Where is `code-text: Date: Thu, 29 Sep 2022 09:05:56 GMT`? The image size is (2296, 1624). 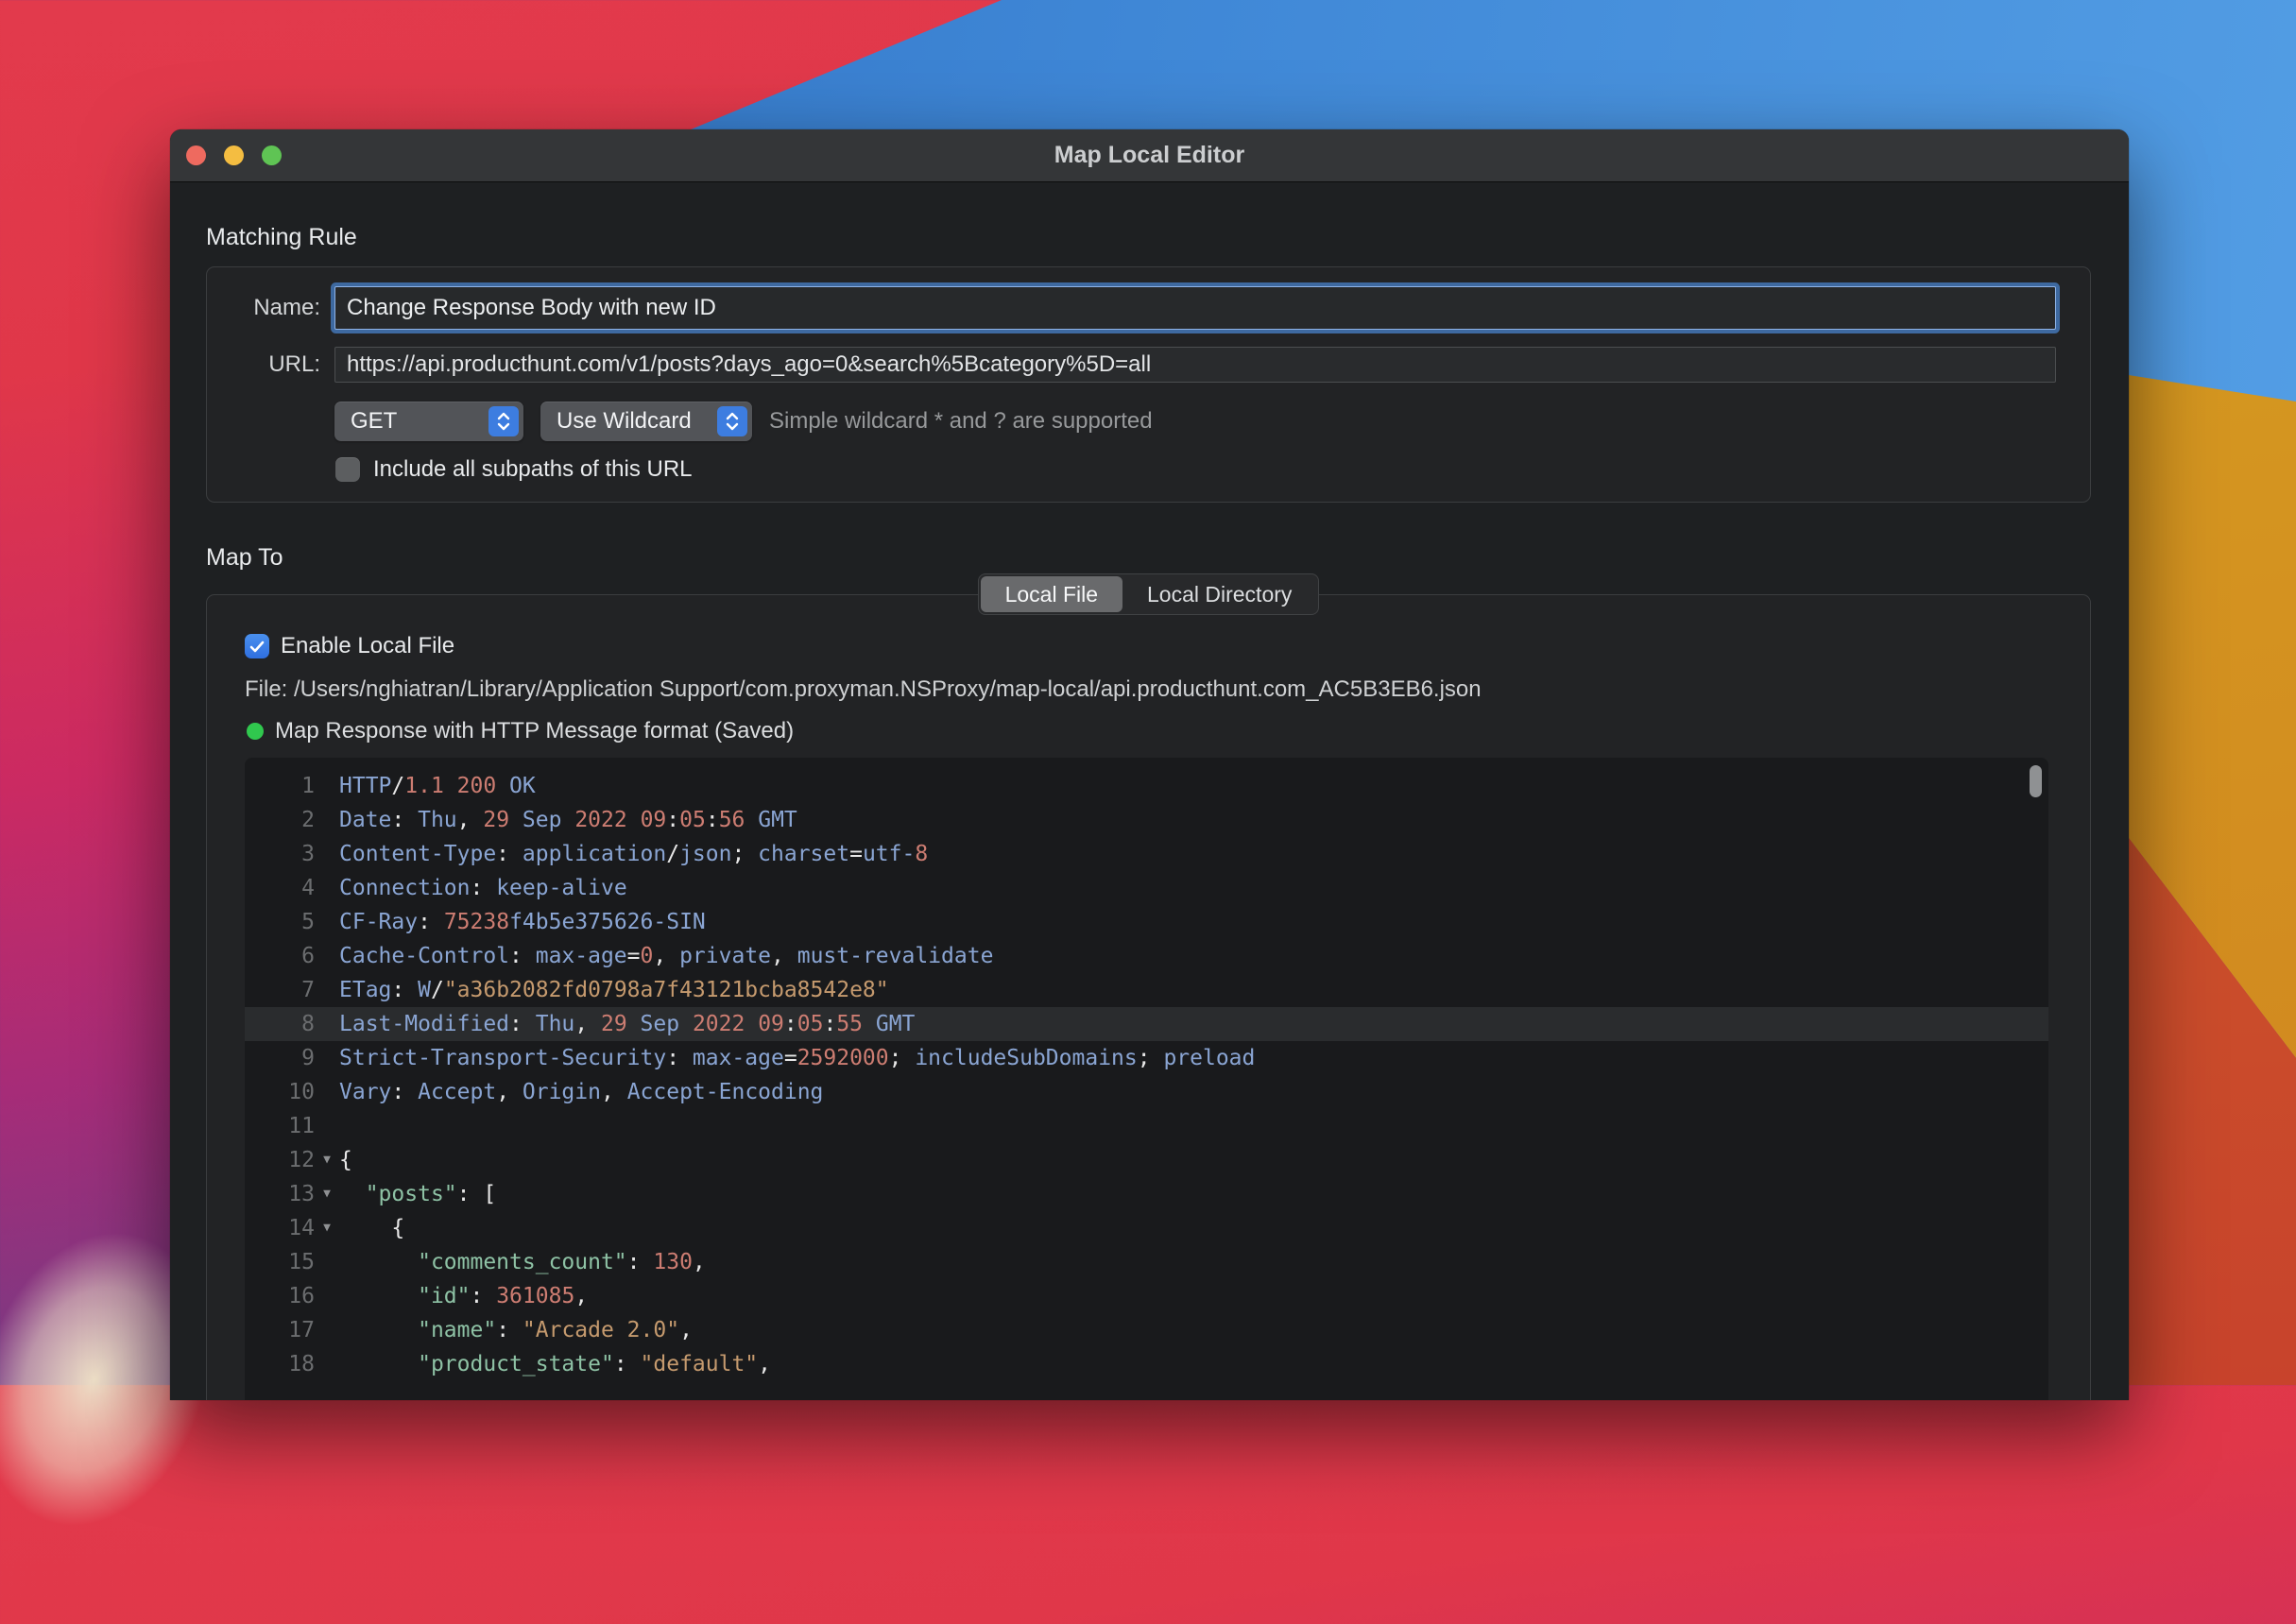
code-text: Date: Thu, 29 Sep 2022 09:05:56 GMT is located at coordinates (568, 820).